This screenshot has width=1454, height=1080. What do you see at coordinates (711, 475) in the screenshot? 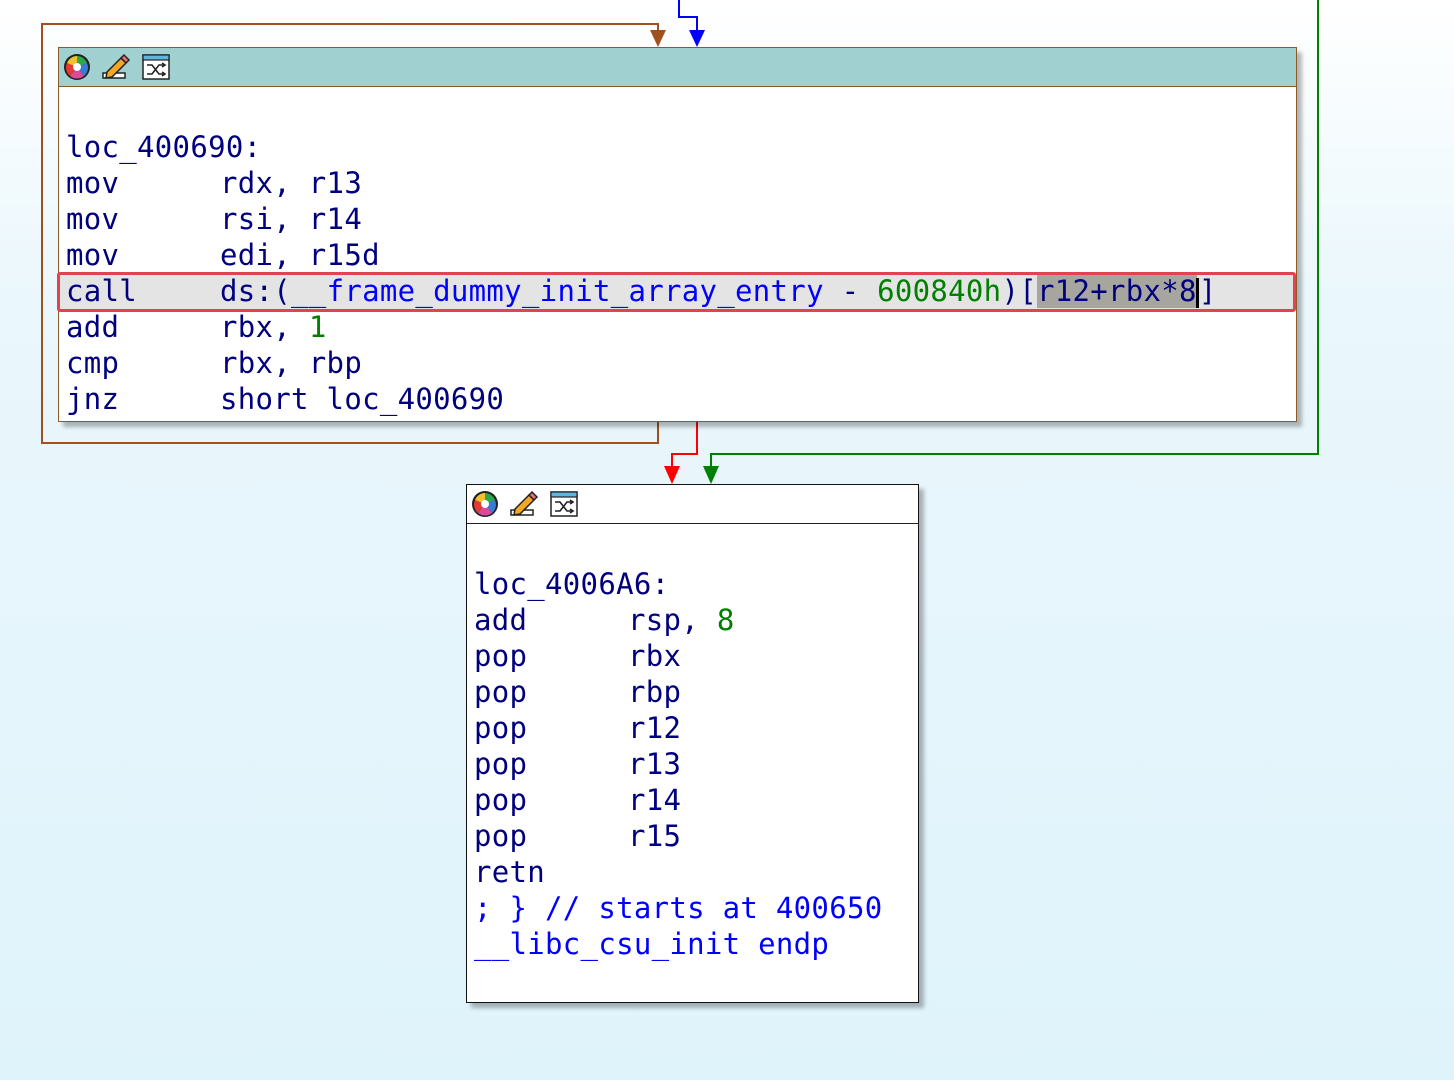
I see `true-branch-arrowhead` at bounding box center [711, 475].